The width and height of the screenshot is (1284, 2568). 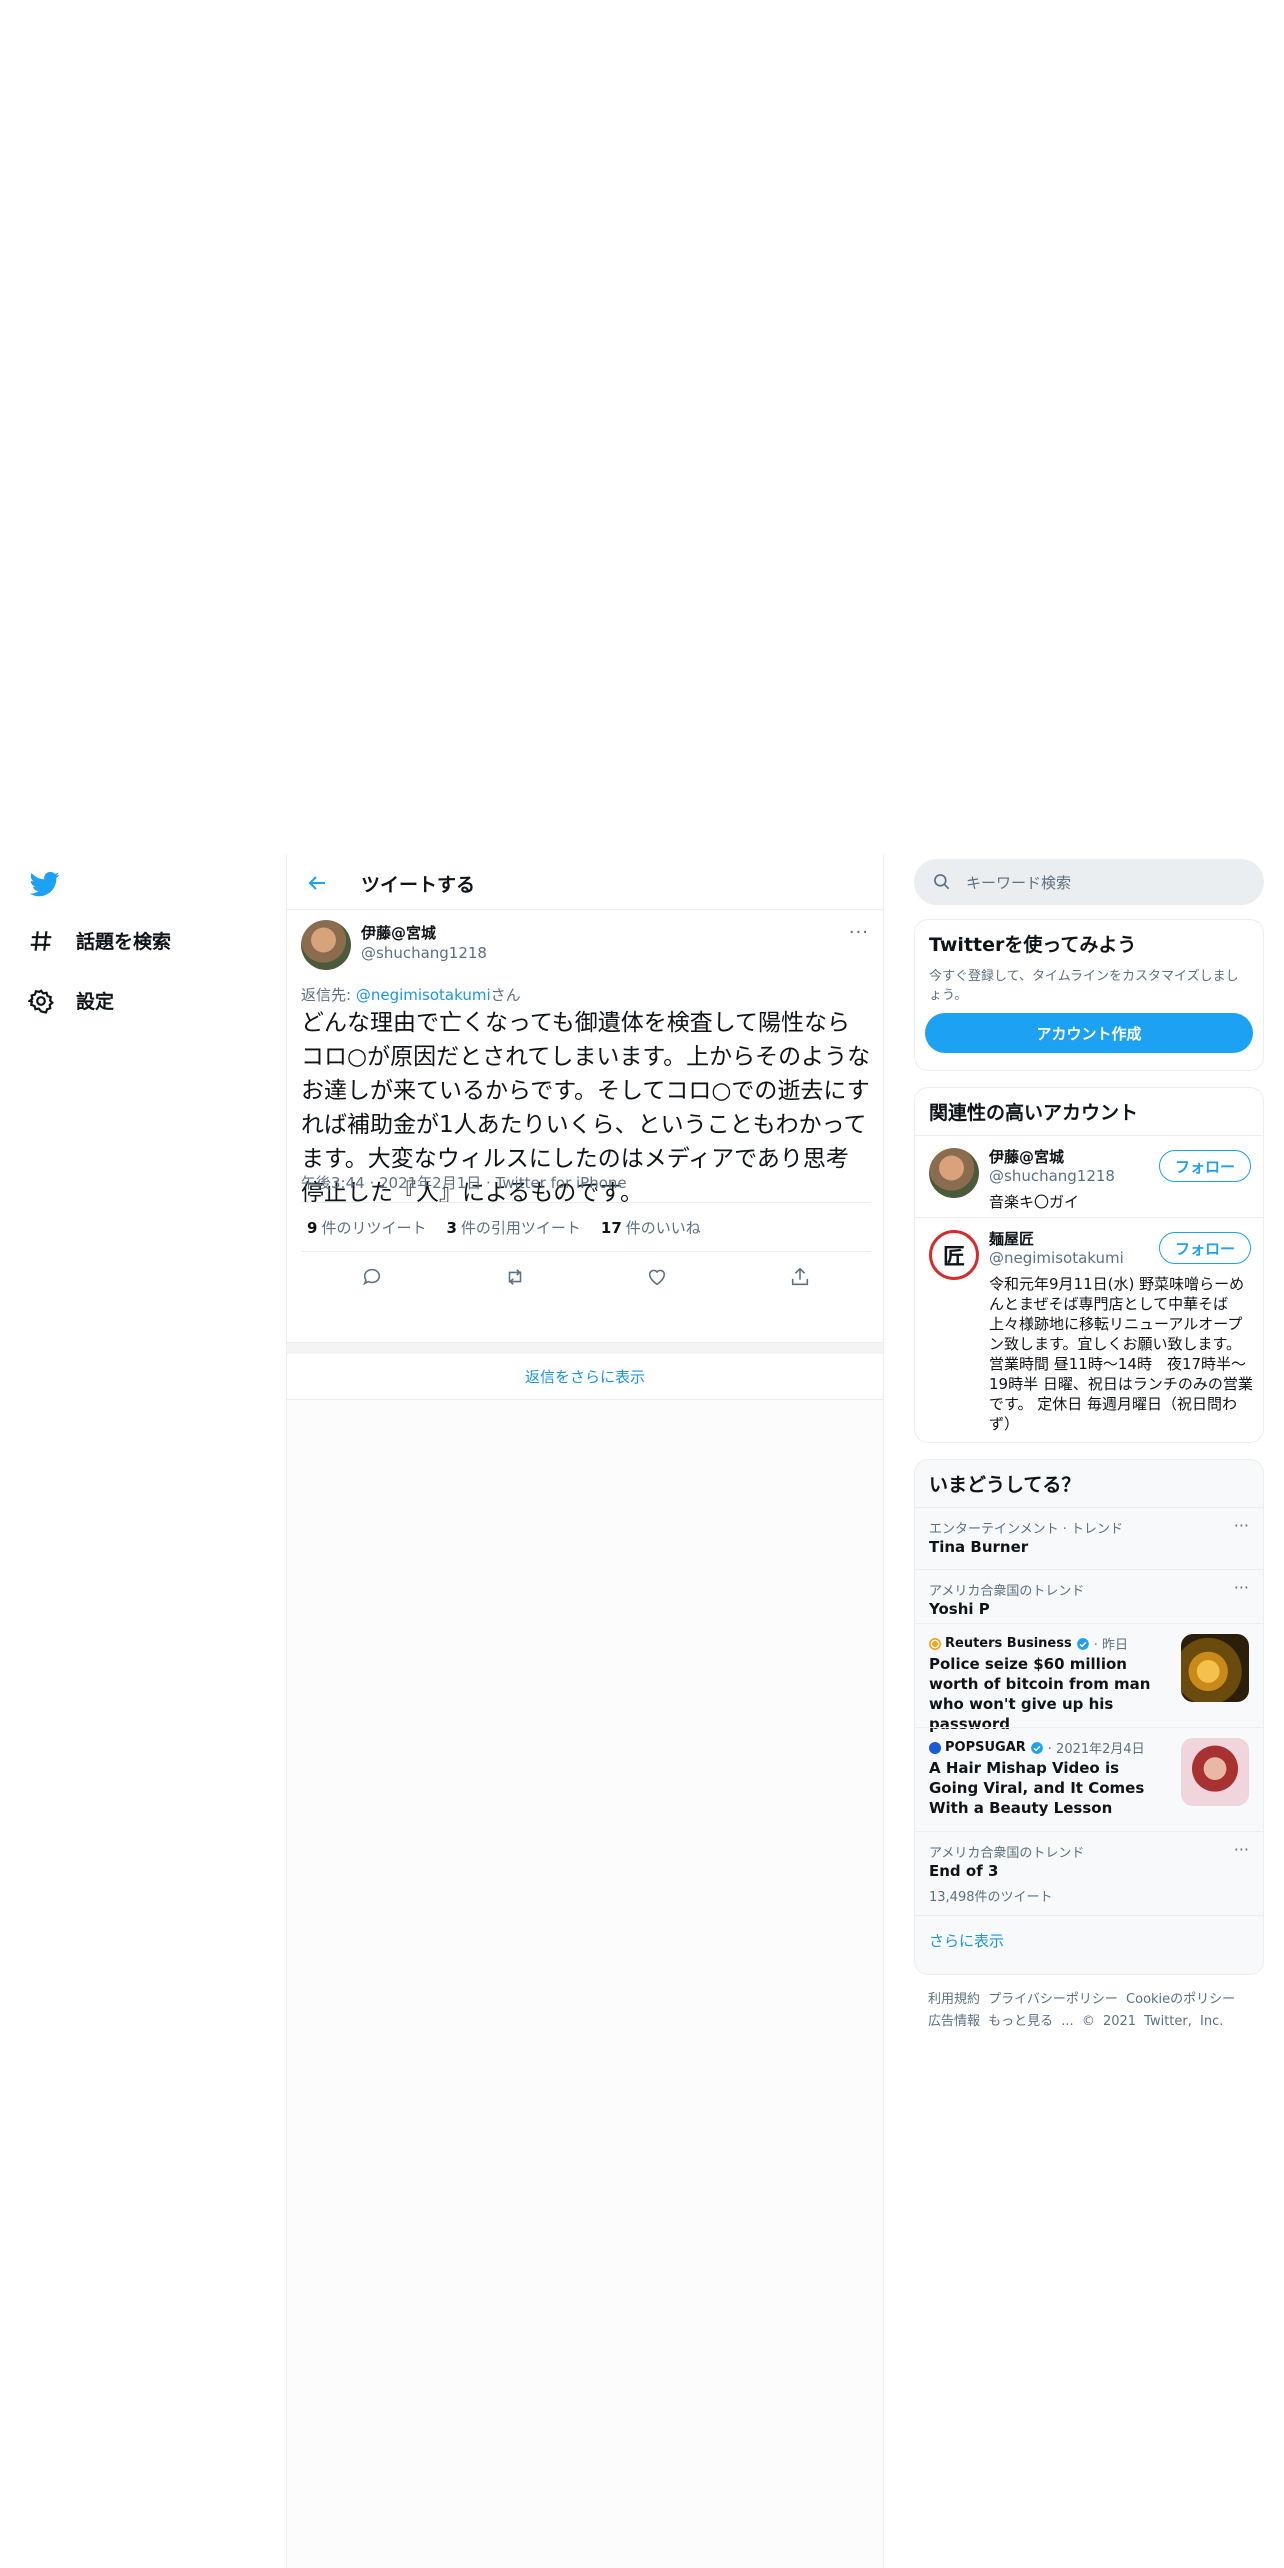 I want to click on page-header: ツイートする, so click(x=585, y=882).